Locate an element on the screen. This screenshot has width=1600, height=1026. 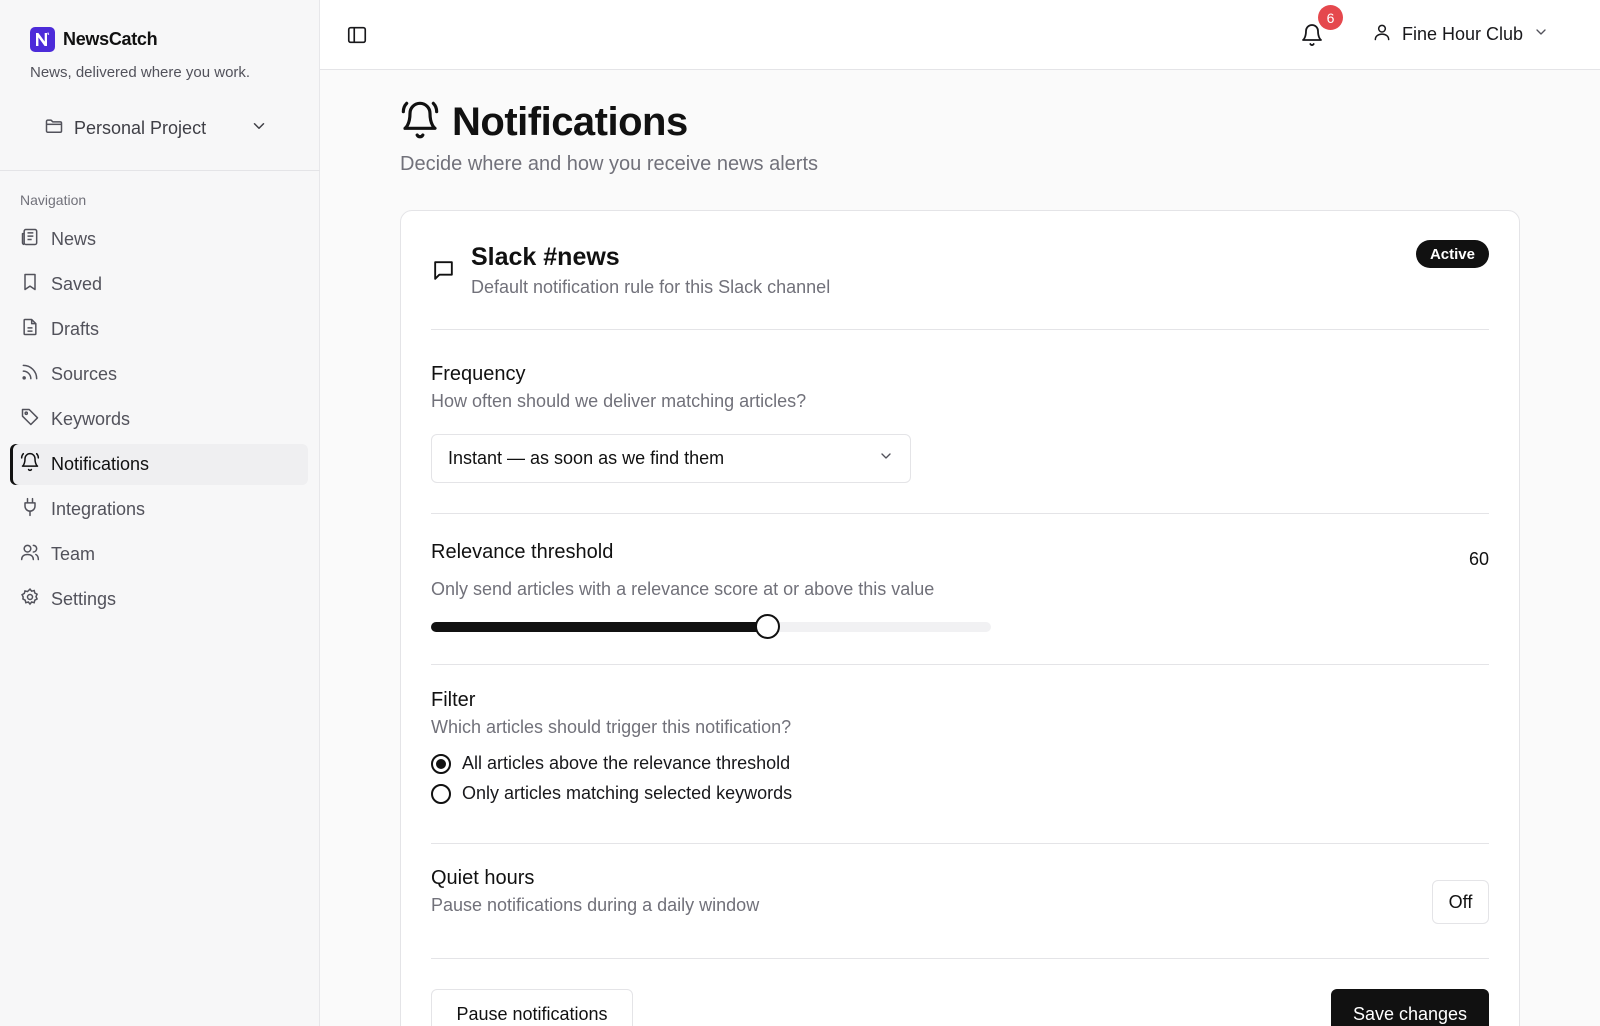
radio-label: Only articles matching selected keywords is located at coordinates (627, 793).